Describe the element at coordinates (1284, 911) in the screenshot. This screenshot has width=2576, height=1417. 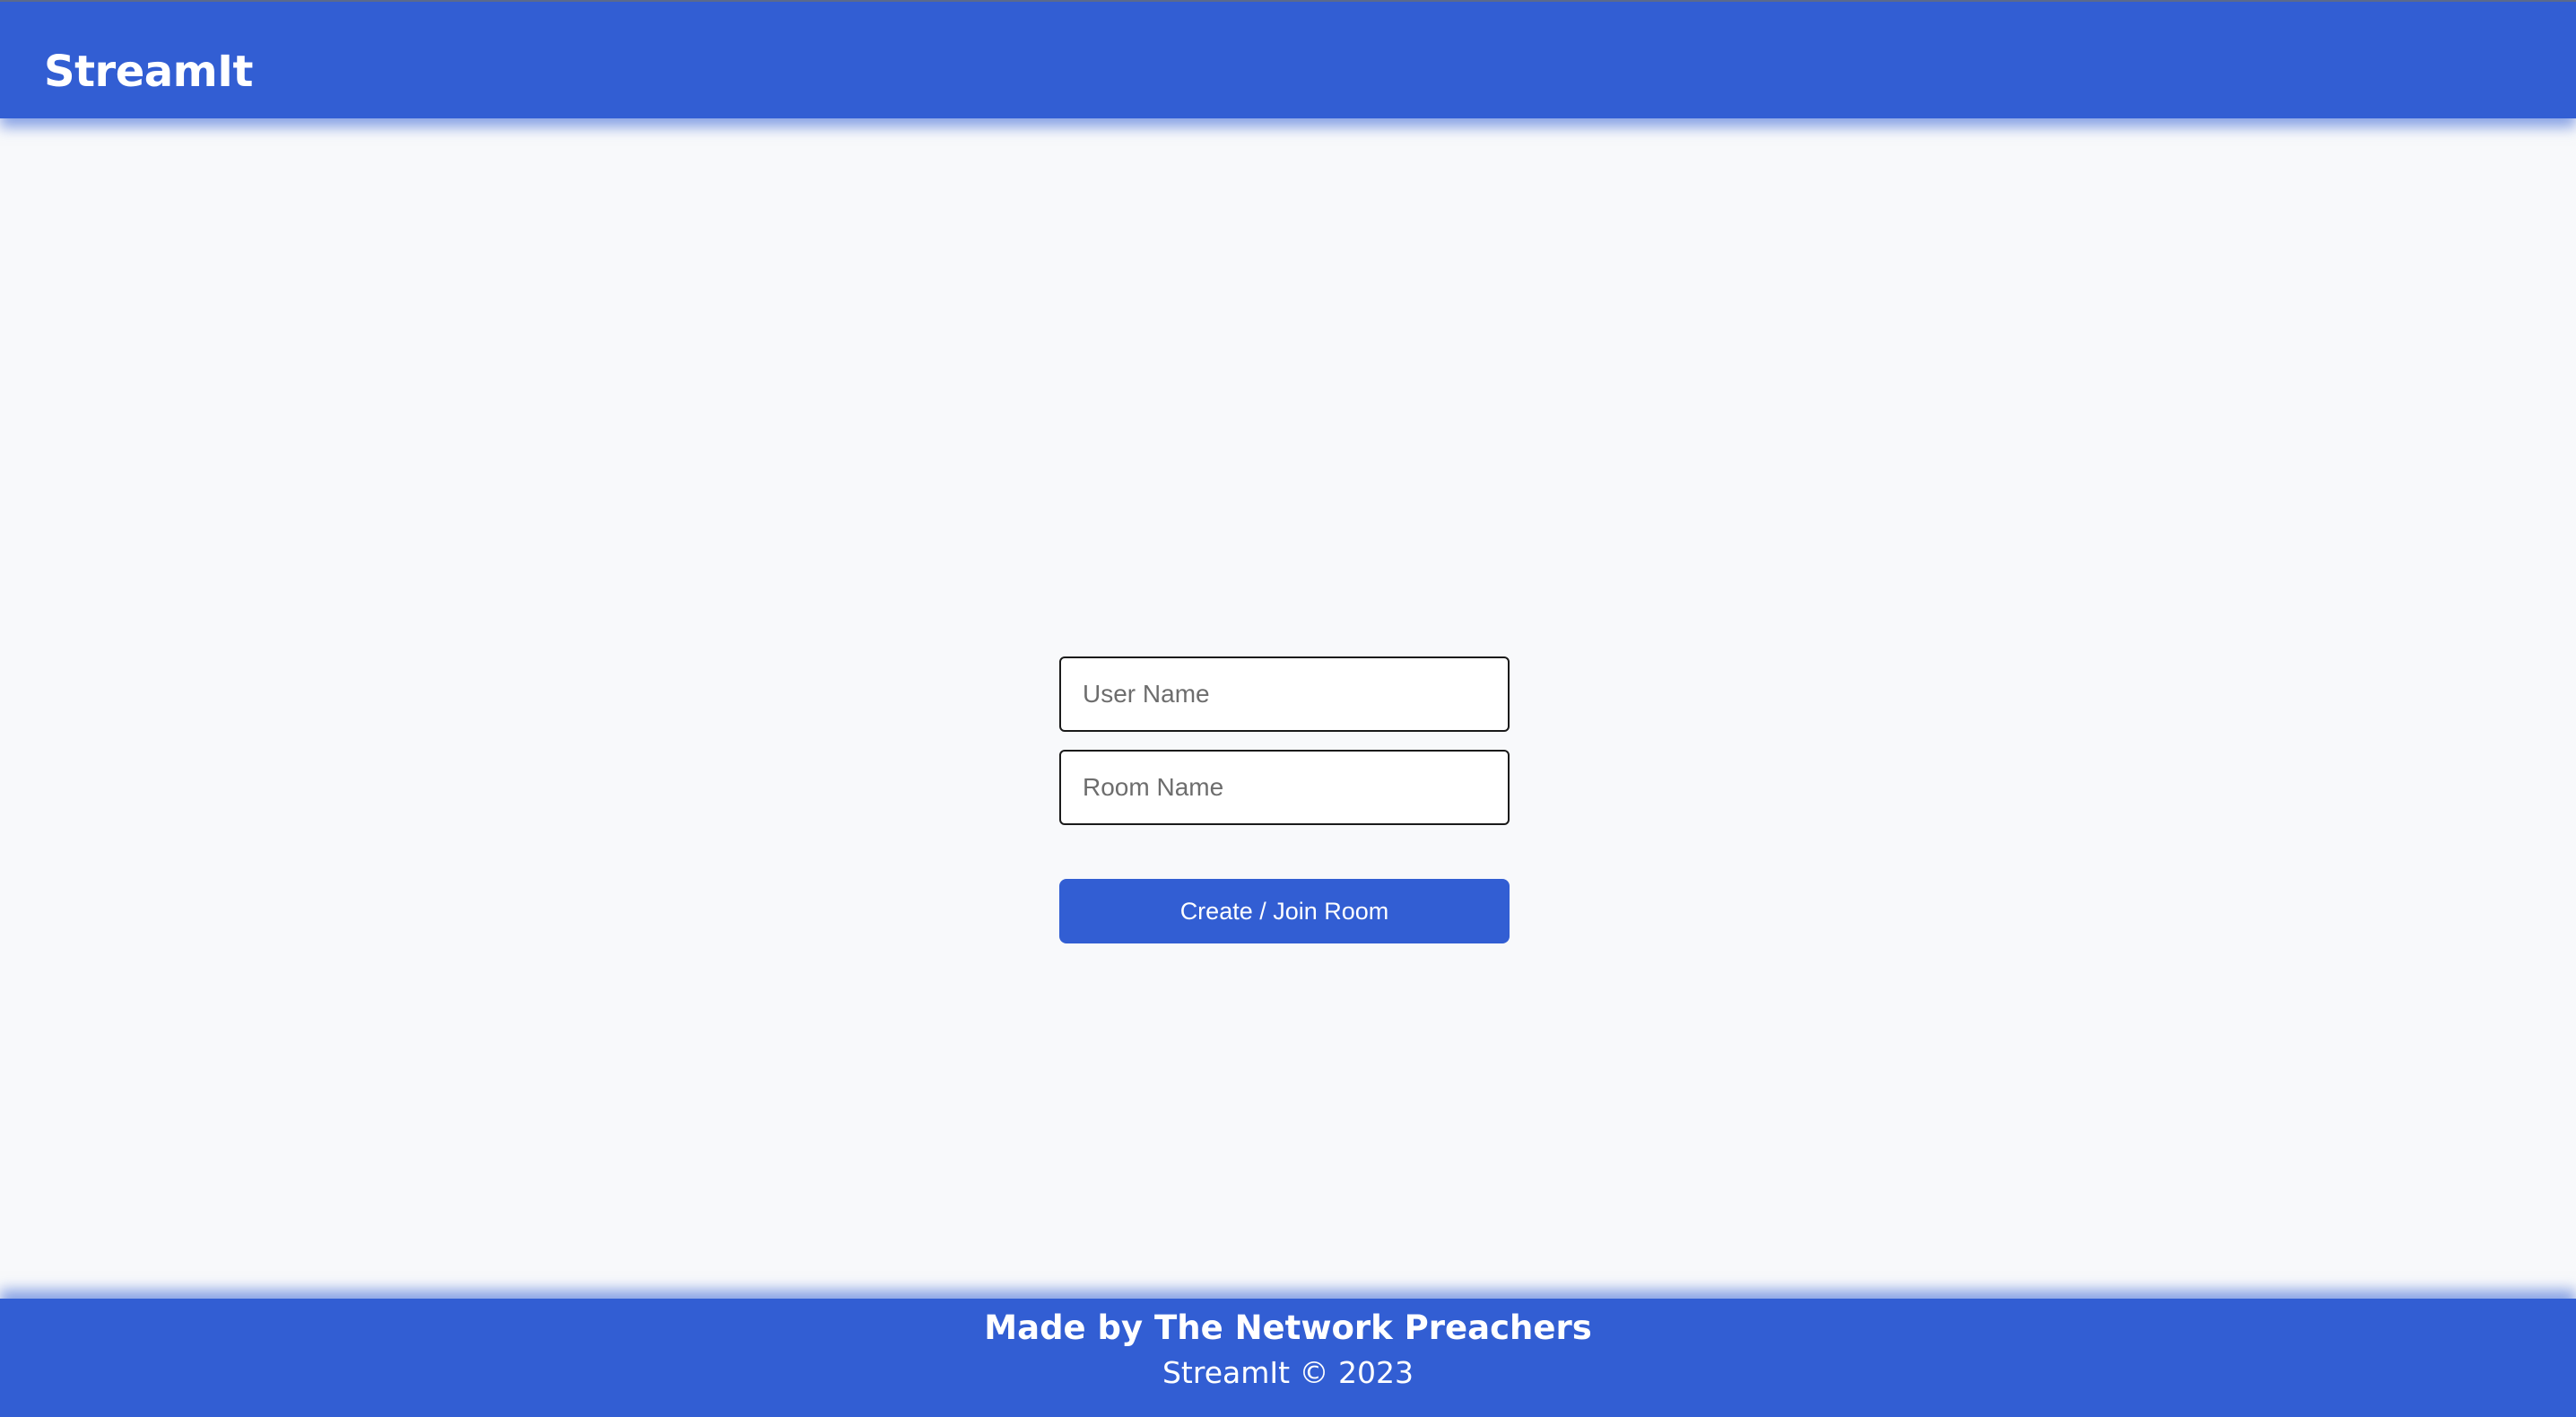
I see `create-join-room-button: Create / Join Room` at that location.